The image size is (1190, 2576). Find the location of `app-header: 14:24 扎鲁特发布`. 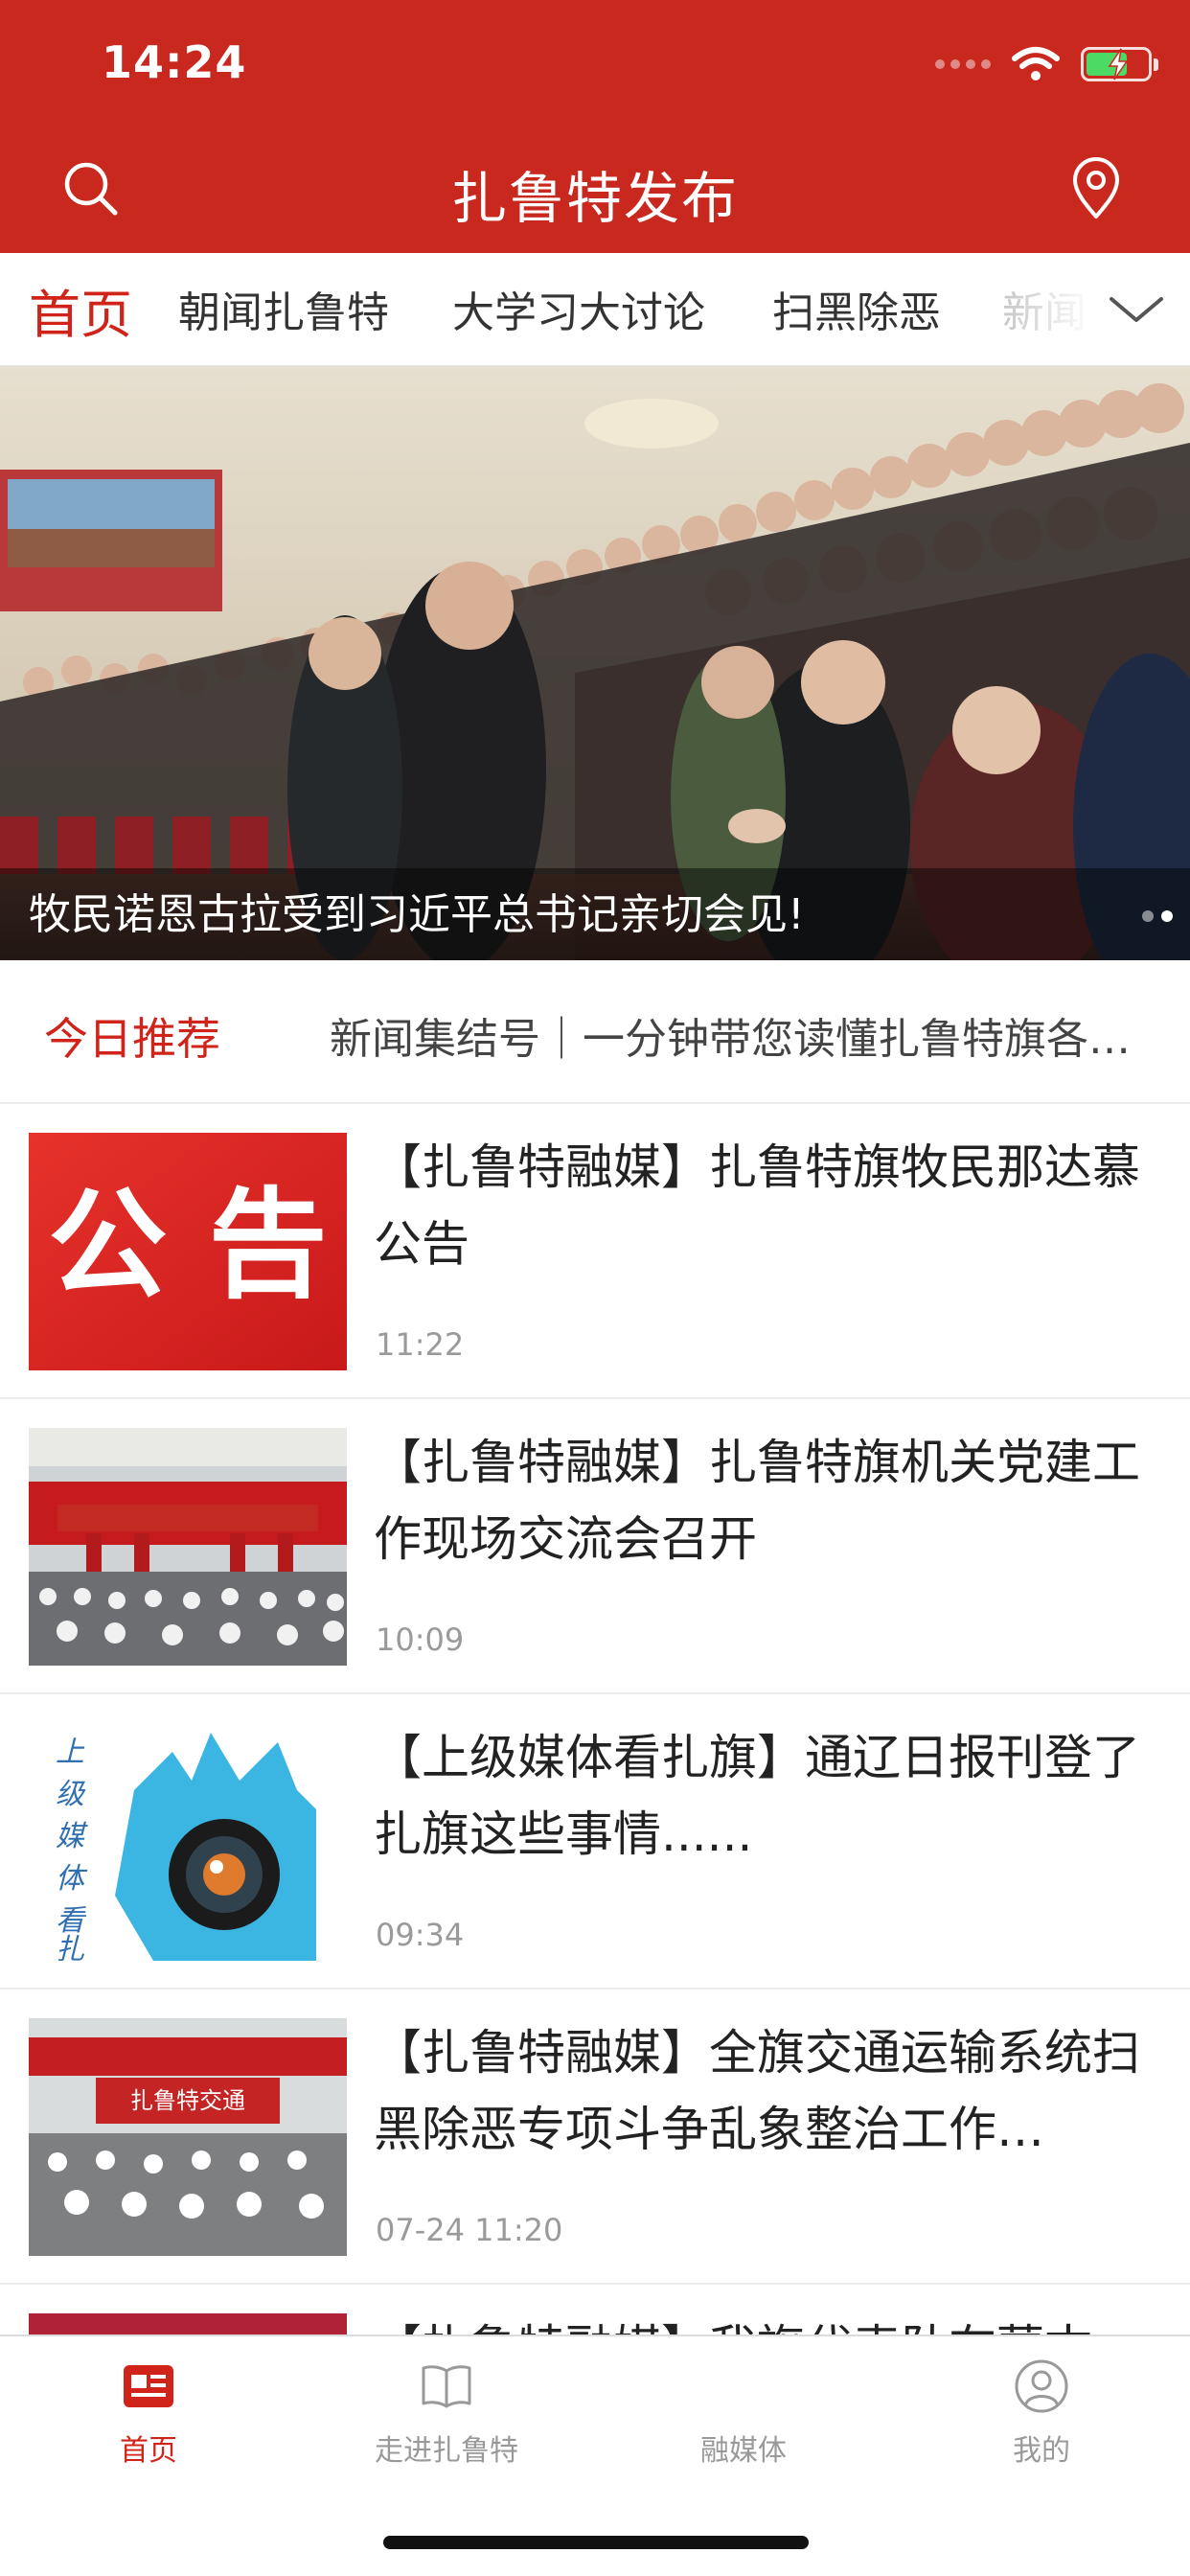

app-header: 14:24 扎鲁特发布 is located at coordinates (595, 126).